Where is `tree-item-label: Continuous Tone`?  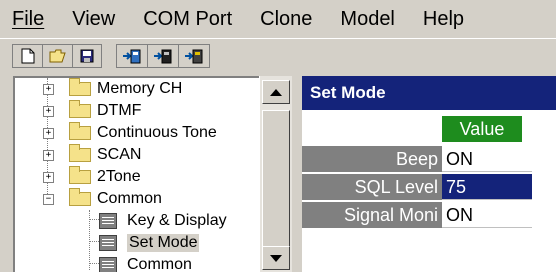 tree-item-label: Continuous Tone is located at coordinates (157, 132).